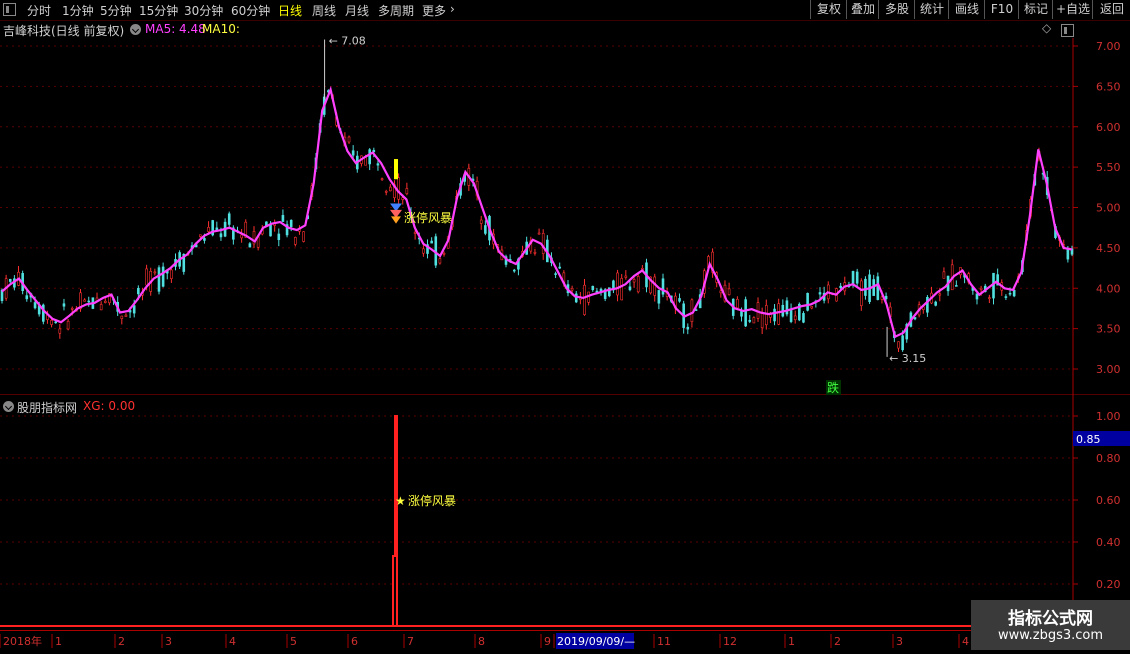 The width and height of the screenshot is (1130, 654). What do you see at coordinates (833, 387) in the screenshot?
I see `fall-badge: 跌` at bounding box center [833, 387].